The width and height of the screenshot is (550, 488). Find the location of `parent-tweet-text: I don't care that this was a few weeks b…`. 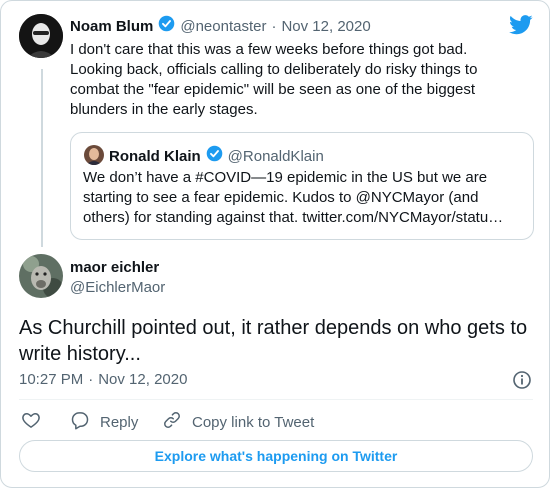

parent-tweet-text: I don't care that this was a few weeks b… is located at coordinates (274, 79).